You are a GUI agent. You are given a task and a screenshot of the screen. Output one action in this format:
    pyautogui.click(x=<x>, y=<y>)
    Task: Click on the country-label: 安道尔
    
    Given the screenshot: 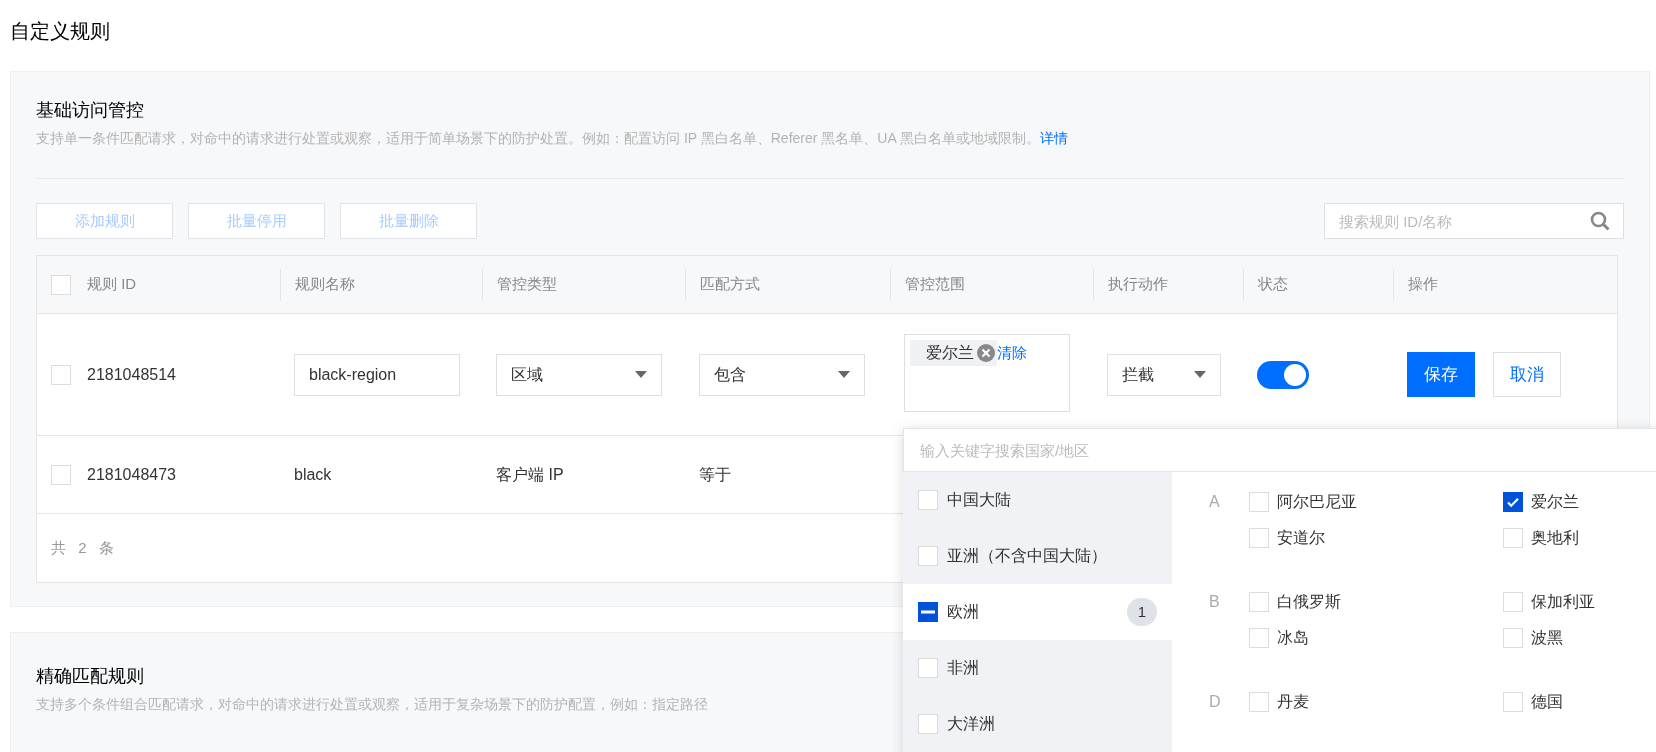 What is the action you would take?
    pyautogui.click(x=1301, y=538)
    